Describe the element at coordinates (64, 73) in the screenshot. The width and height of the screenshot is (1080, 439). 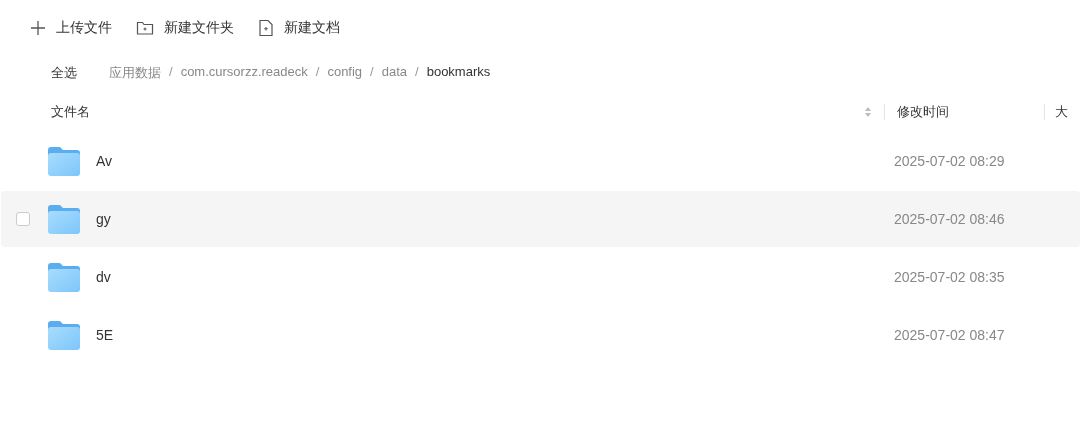
I see `select-all-button: 全选` at that location.